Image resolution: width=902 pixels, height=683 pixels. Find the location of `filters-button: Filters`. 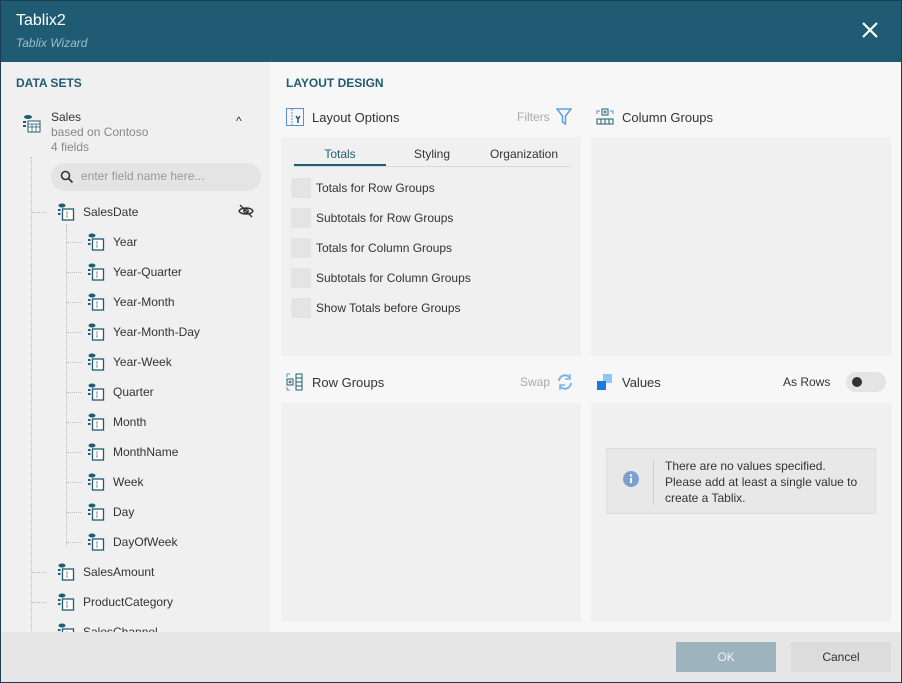

filters-button: Filters is located at coordinates (544, 117).